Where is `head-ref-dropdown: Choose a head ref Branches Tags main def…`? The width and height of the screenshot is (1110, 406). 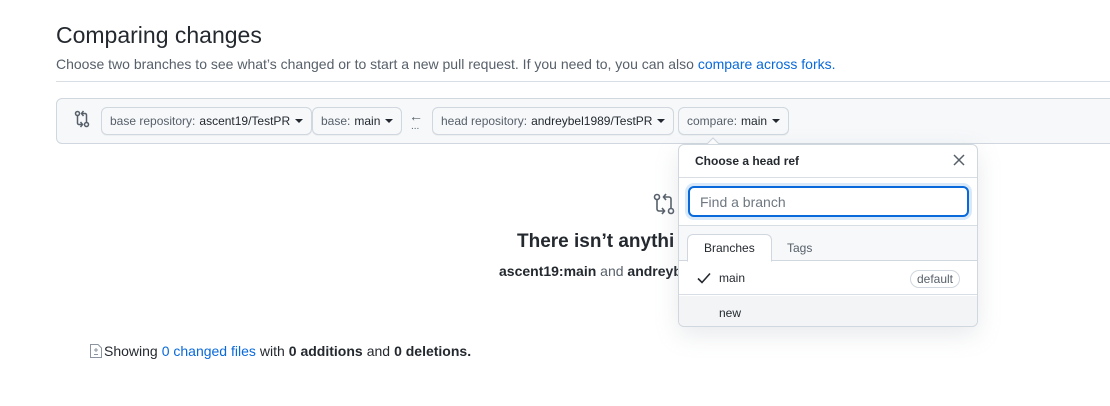 head-ref-dropdown: Choose a head ref Branches Tags main def… is located at coordinates (828, 235).